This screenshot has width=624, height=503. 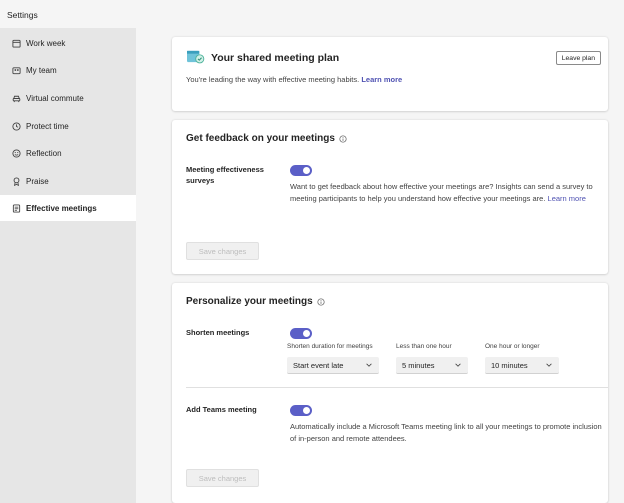 What do you see at coordinates (578, 58) in the screenshot?
I see `leave-plan-button: Leave plan` at bounding box center [578, 58].